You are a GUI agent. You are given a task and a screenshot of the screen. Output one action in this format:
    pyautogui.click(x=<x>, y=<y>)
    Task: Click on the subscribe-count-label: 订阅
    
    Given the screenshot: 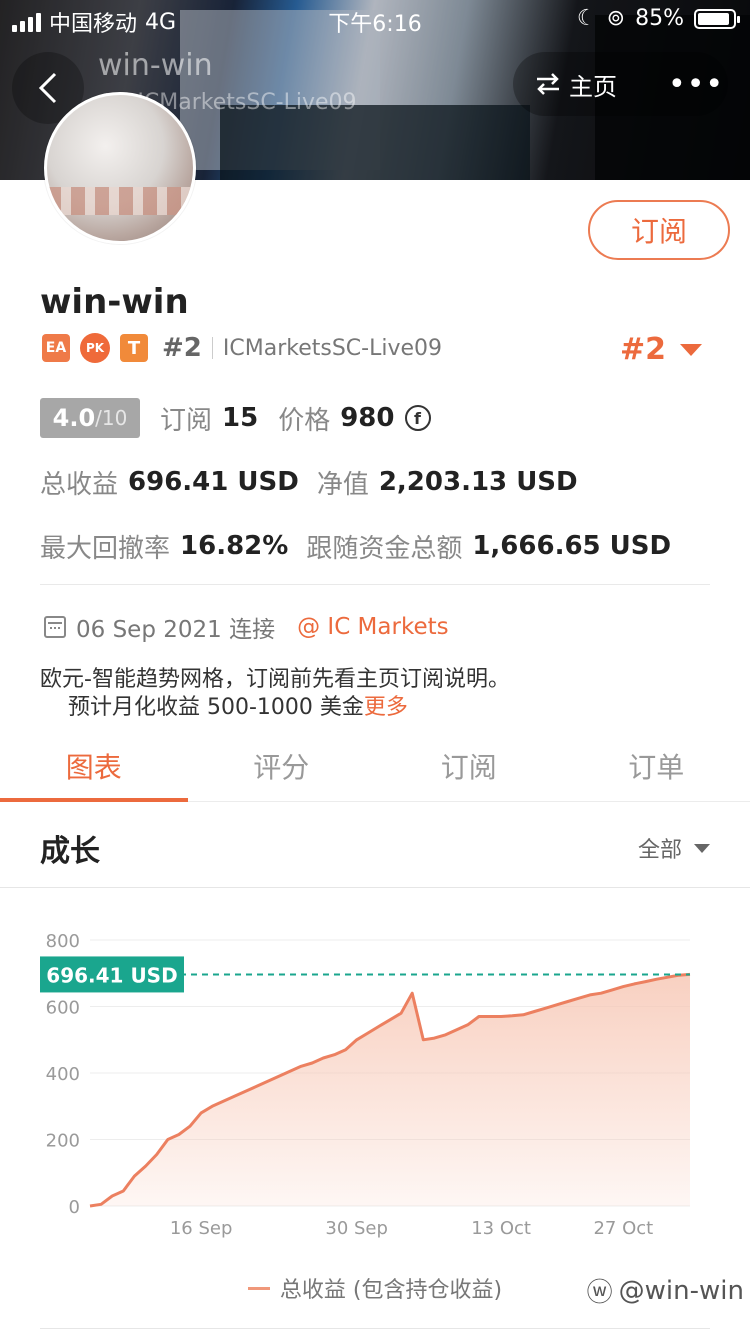 What is the action you would take?
    pyautogui.click(x=186, y=420)
    